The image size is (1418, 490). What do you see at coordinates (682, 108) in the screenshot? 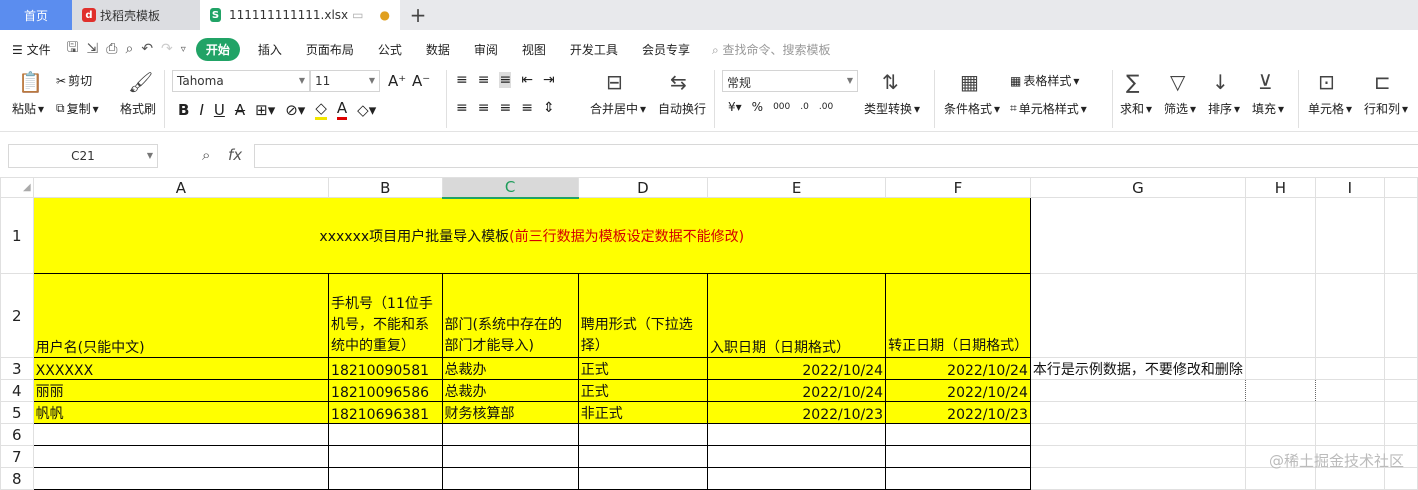
I see `wrap-text-button: 自动换行` at bounding box center [682, 108].